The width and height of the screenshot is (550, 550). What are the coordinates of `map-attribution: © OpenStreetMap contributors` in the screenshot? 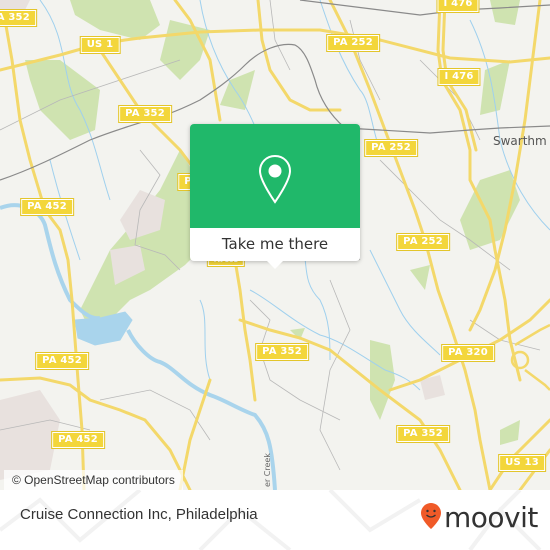 It's located at (93, 480).